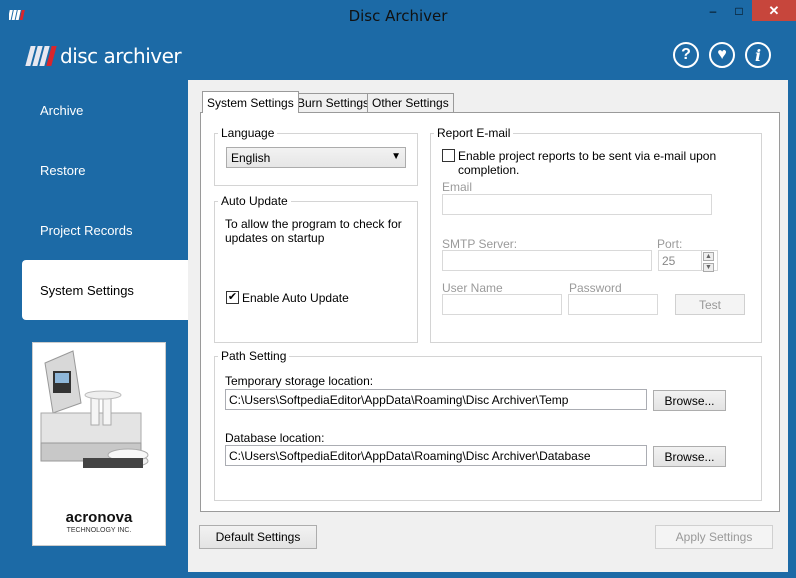  I want to click on password-label: Password, so click(595, 288).